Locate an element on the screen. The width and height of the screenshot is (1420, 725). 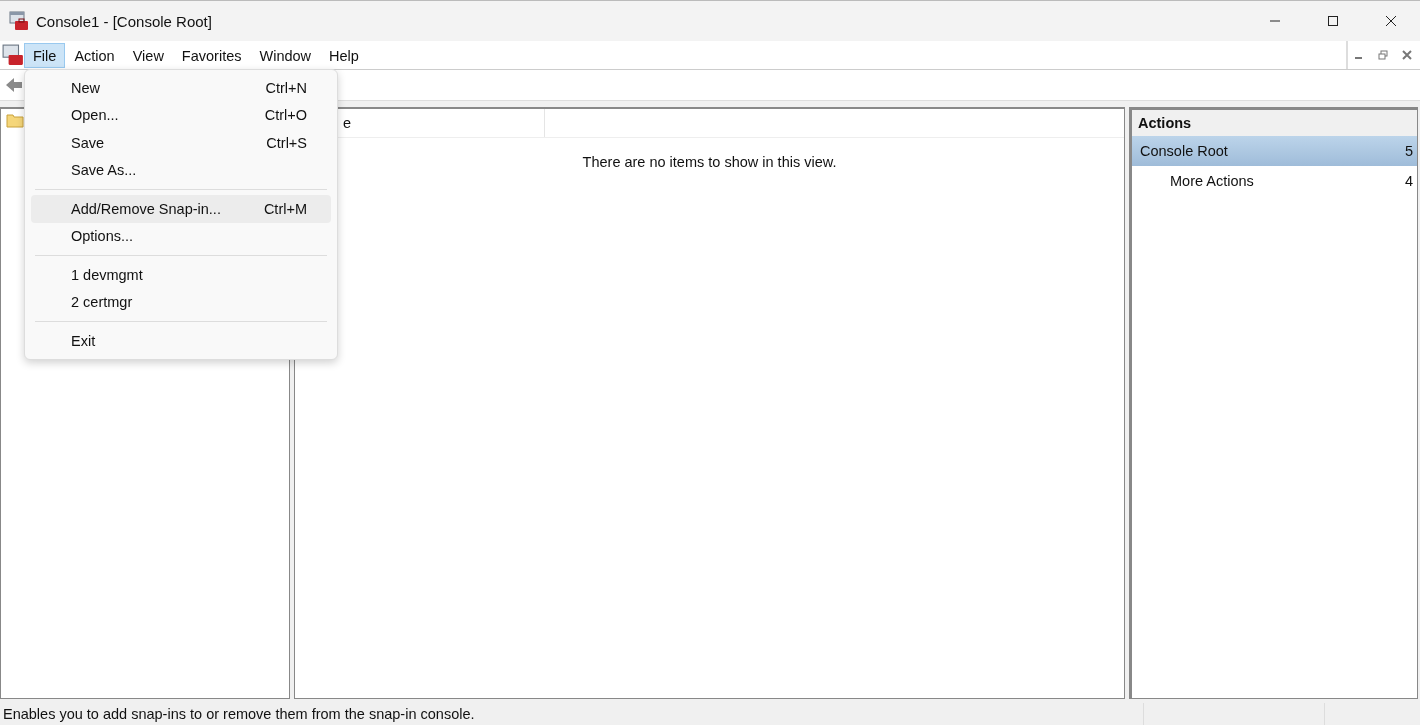
menu-item: Exit is located at coordinates (181, 341).